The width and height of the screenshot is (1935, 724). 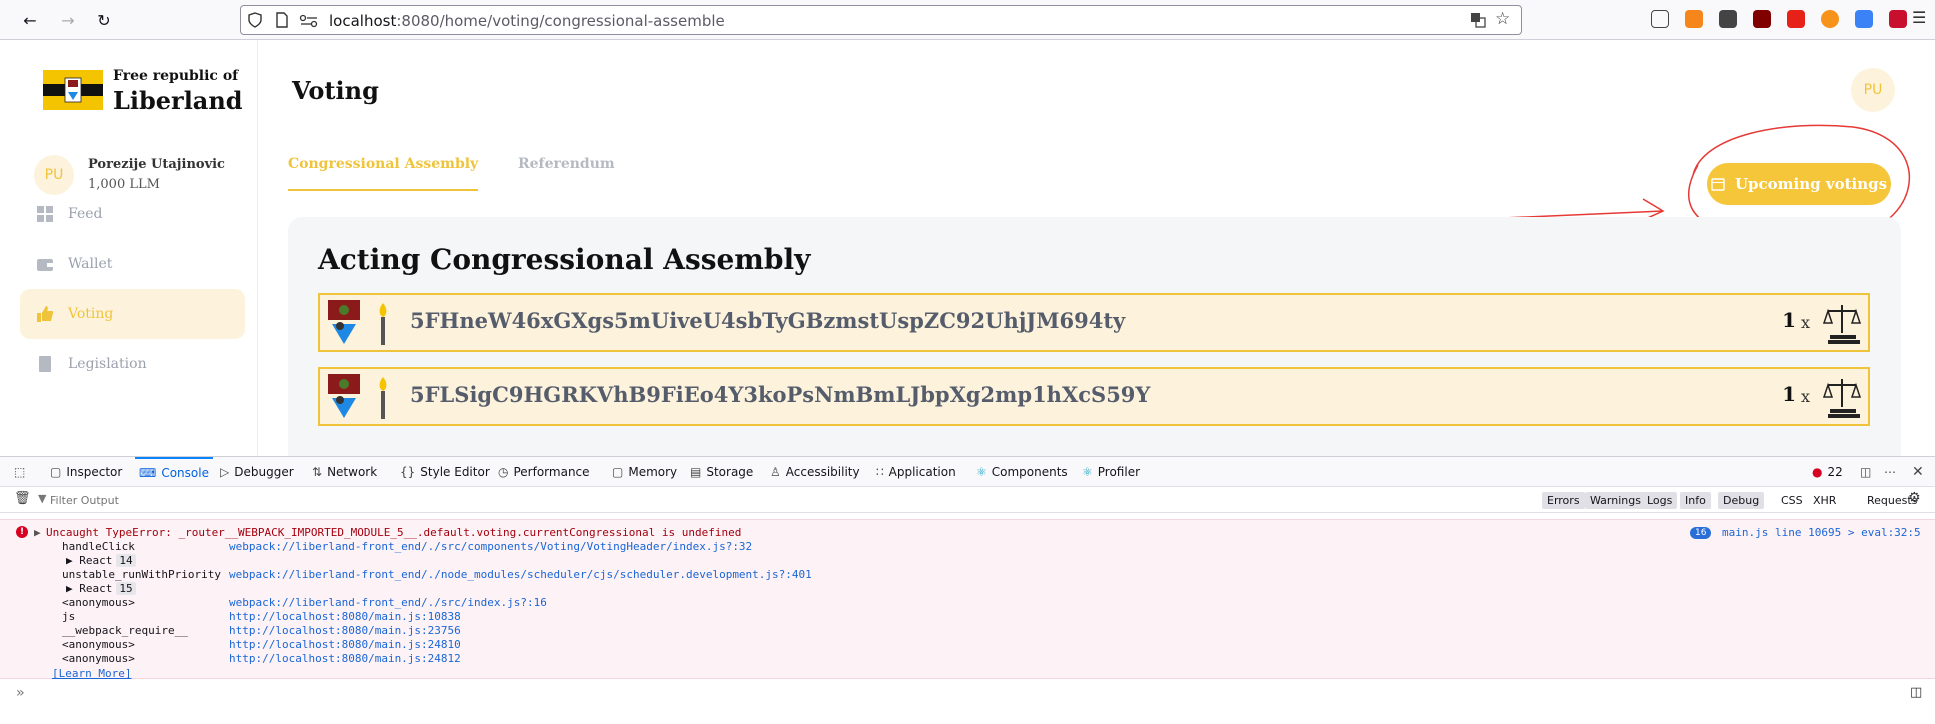 I want to click on react-profiler-icon: ⚛, so click(x=1087, y=472).